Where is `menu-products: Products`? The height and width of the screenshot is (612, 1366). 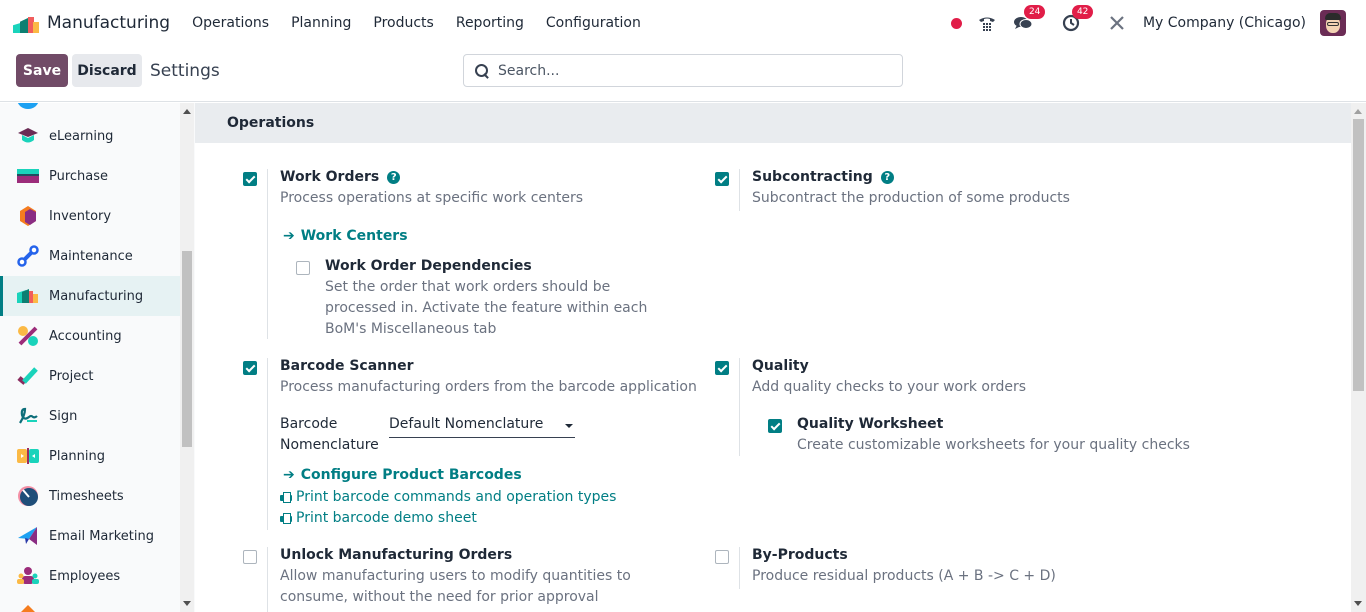
menu-products: Products is located at coordinates (403, 23).